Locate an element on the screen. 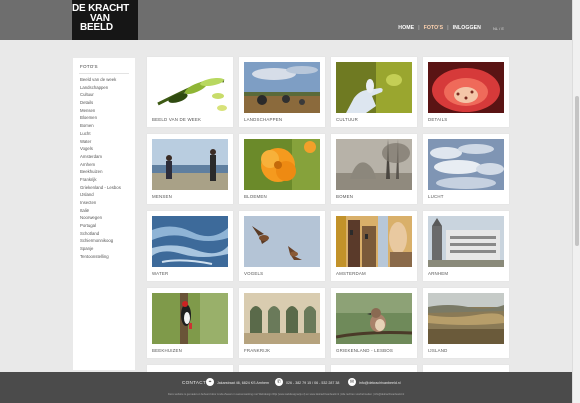 This screenshot has height=403, width=580. gallery-card-details: DETAILS is located at coordinates (466, 92).